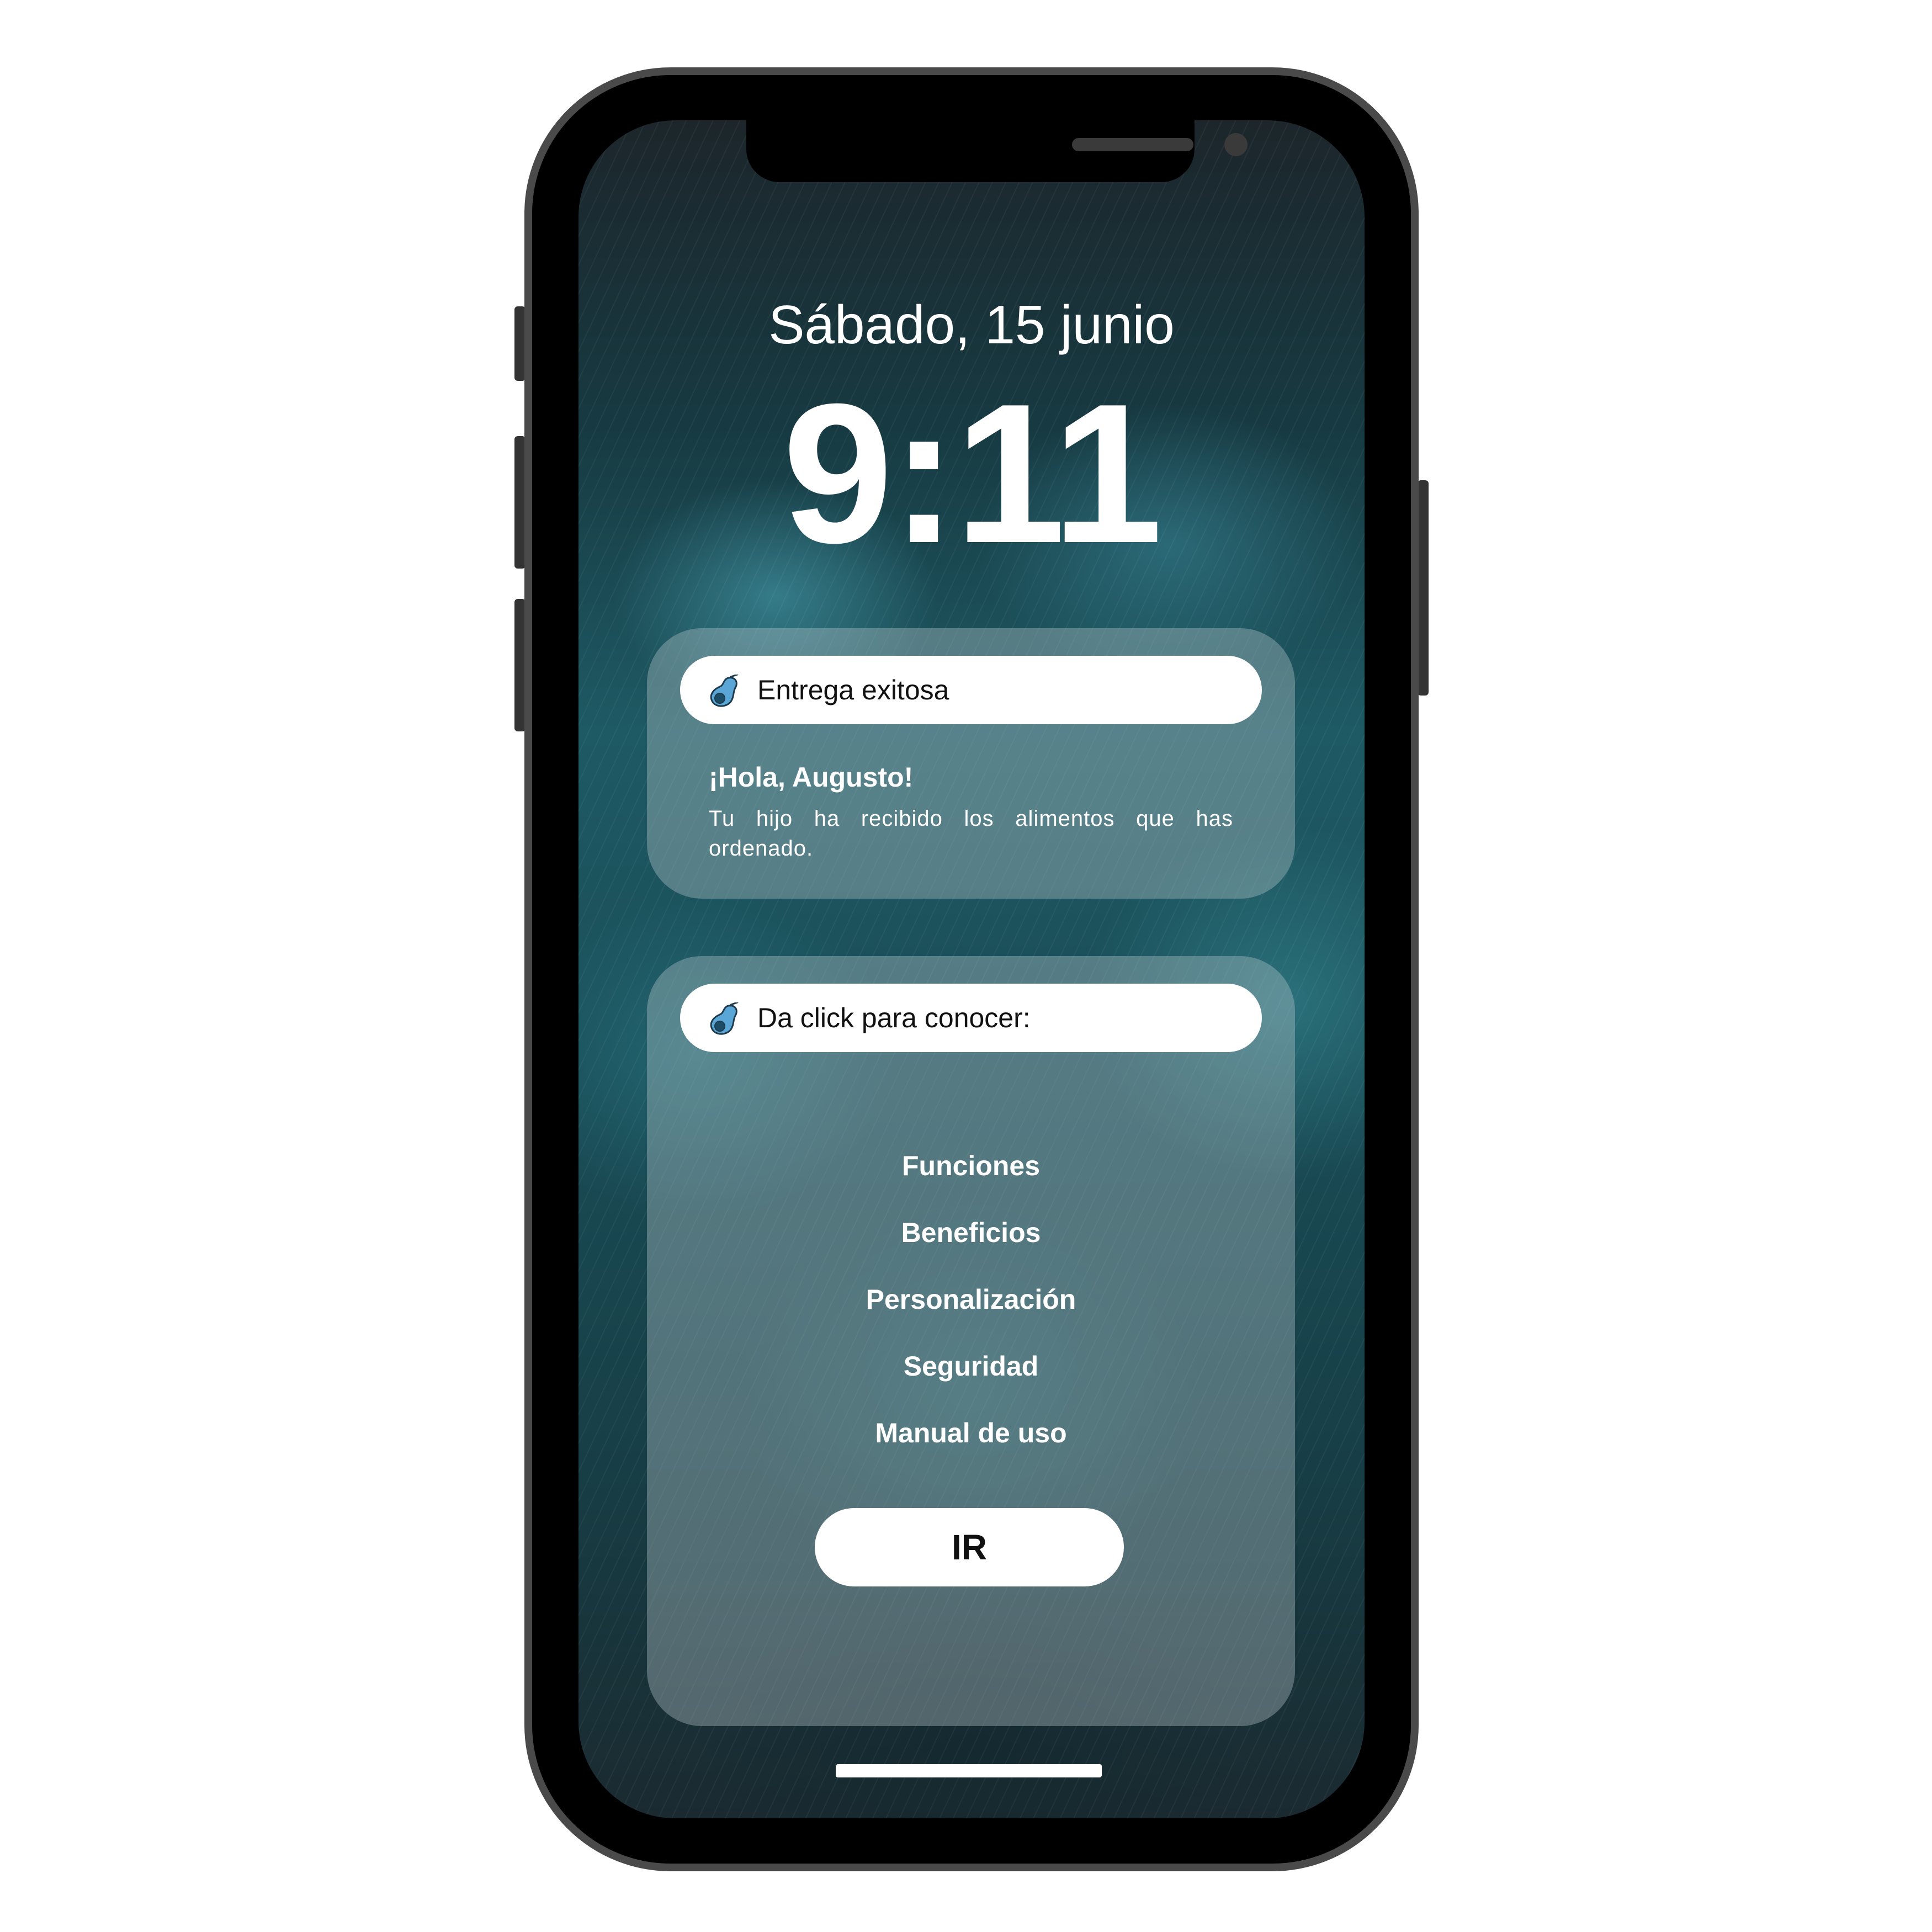 The width and height of the screenshot is (1932, 1932). What do you see at coordinates (969, 1771) in the screenshot?
I see `home-indicator` at bounding box center [969, 1771].